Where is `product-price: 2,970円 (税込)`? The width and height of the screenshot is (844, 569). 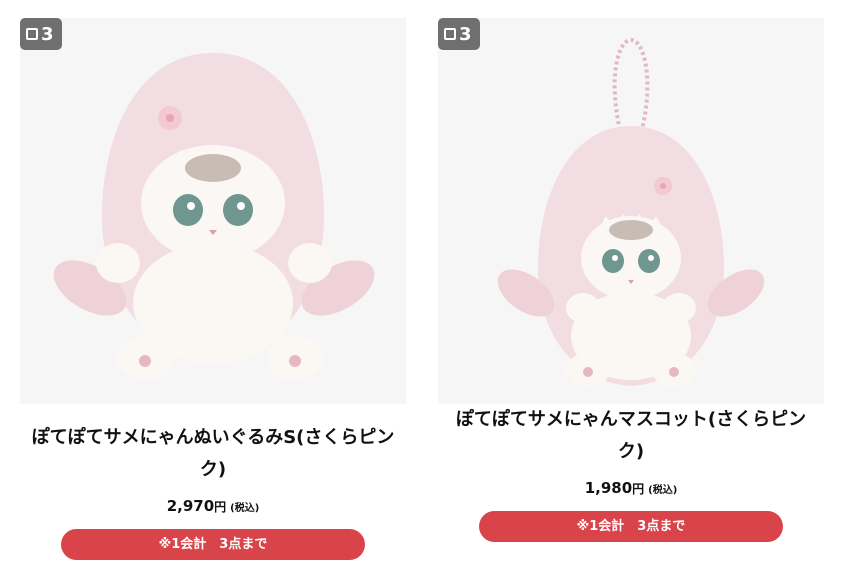
product-price: 2,970円 (税込) is located at coordinates (213, 505).